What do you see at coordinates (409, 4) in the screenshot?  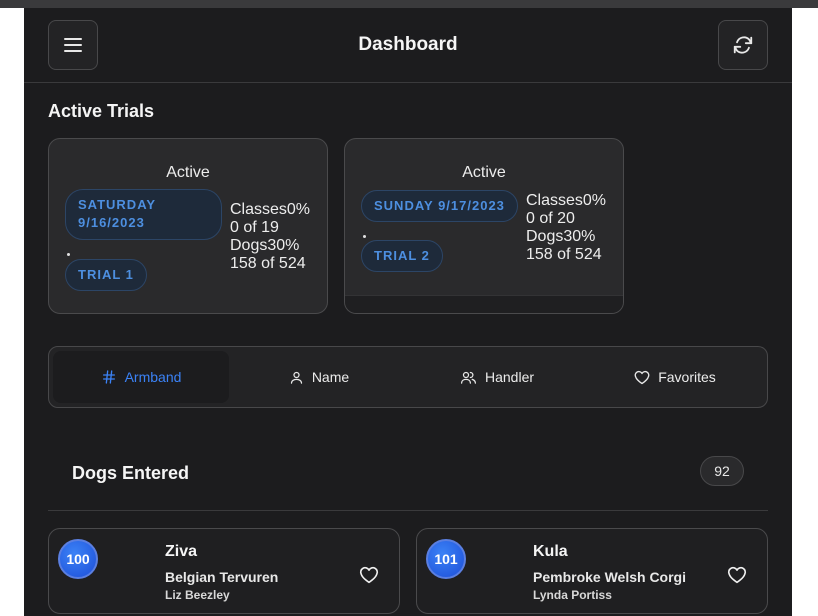 I see `browser-top-strip` at bounding box center [409, 4].